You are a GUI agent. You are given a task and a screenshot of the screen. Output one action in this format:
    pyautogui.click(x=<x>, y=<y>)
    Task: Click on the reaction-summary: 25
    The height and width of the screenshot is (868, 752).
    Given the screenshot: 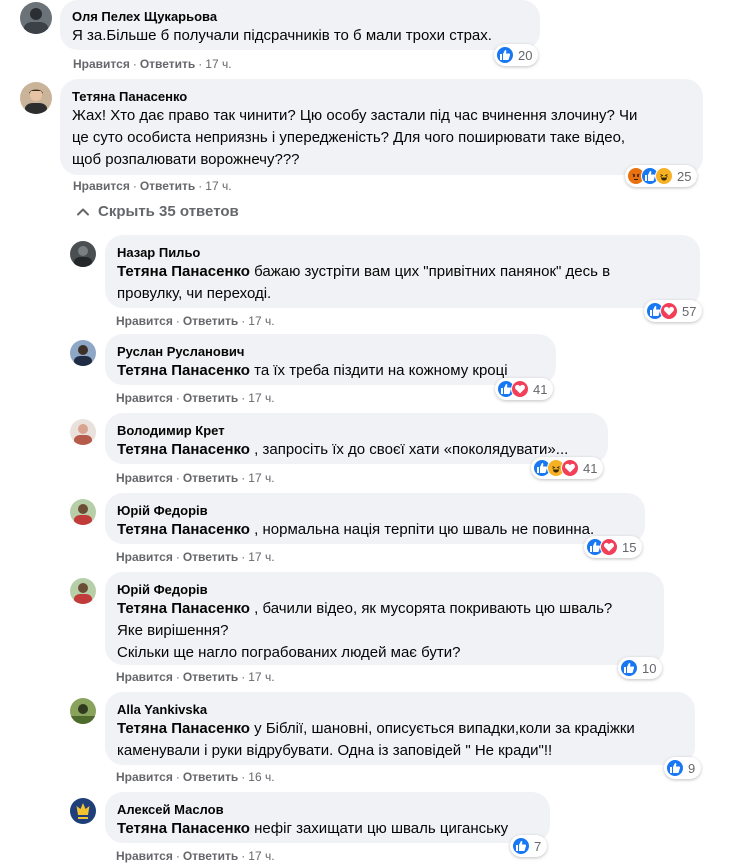 What is the action you would take?
    pyautogui.click(x=661, y=176)
    